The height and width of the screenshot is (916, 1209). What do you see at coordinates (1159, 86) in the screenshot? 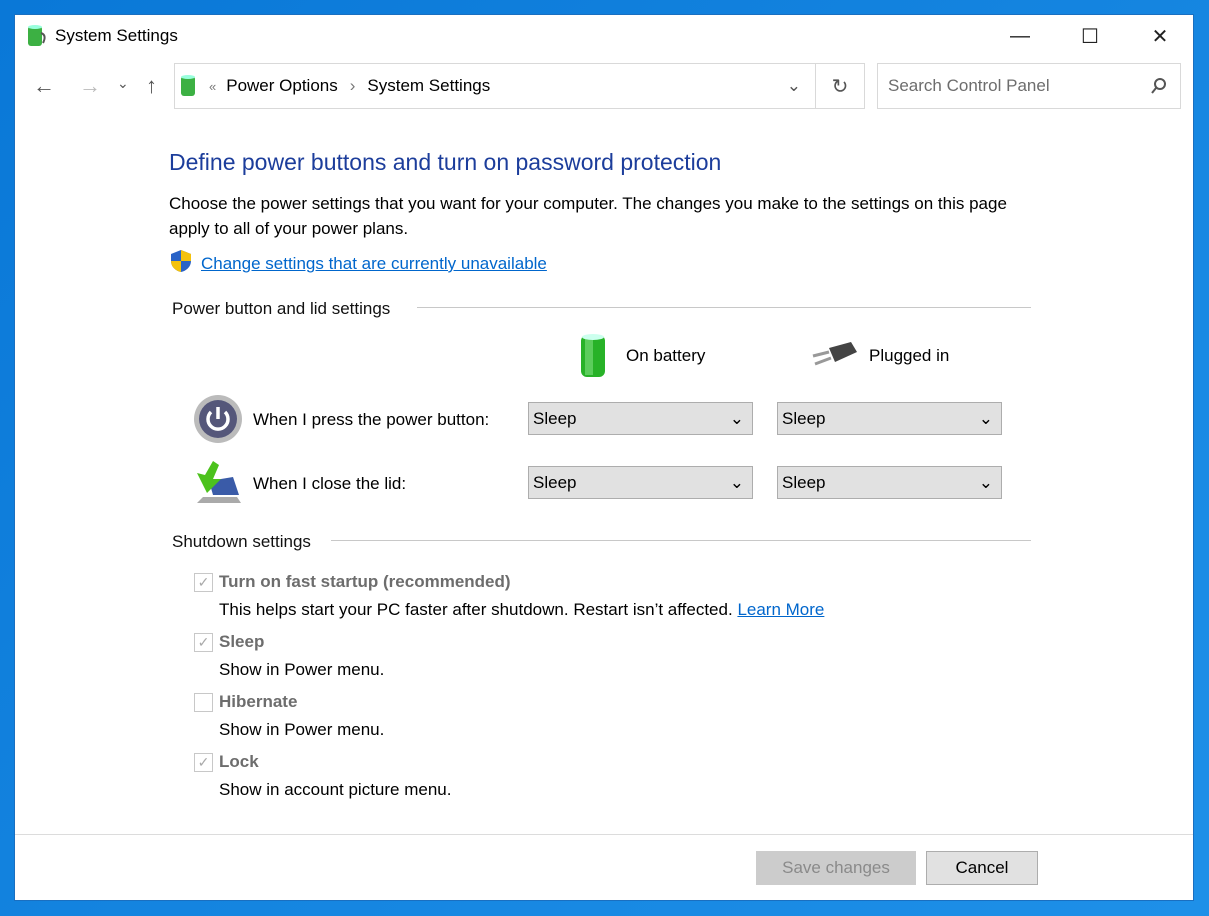
I see `search-icon` at bounding box center [1159, 86].